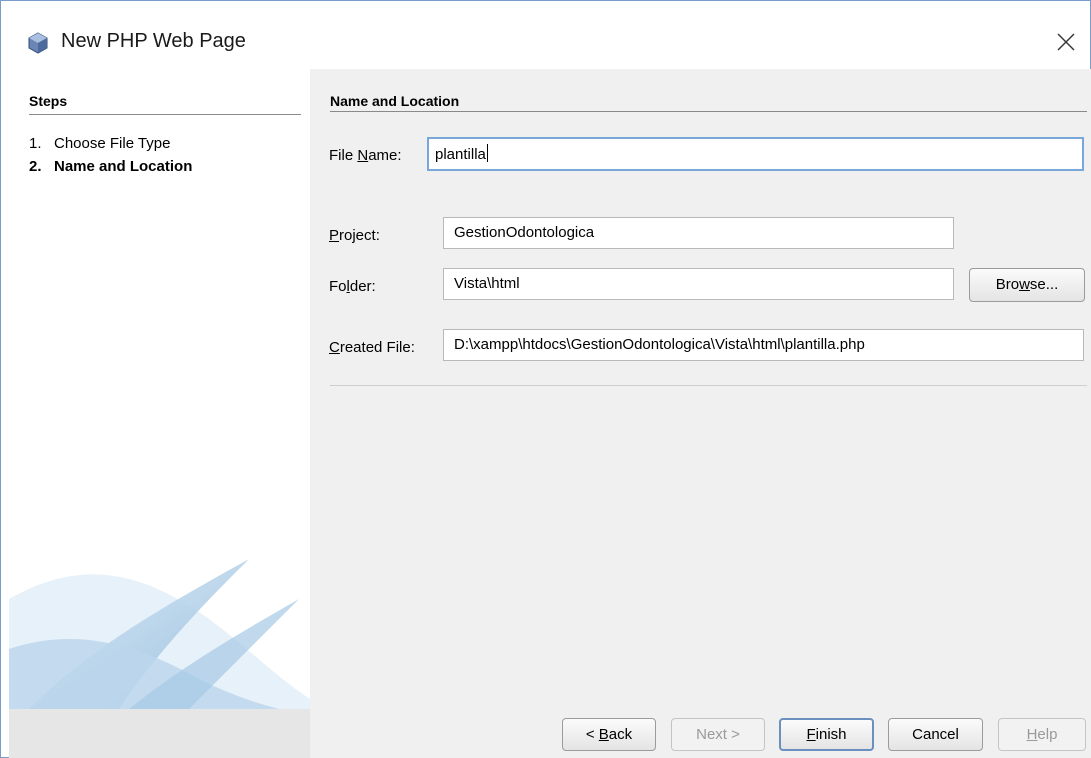 The width and height of the screenshot is (1091, 758). I want to click on section-heading: Name and Location, so click(395, 101).